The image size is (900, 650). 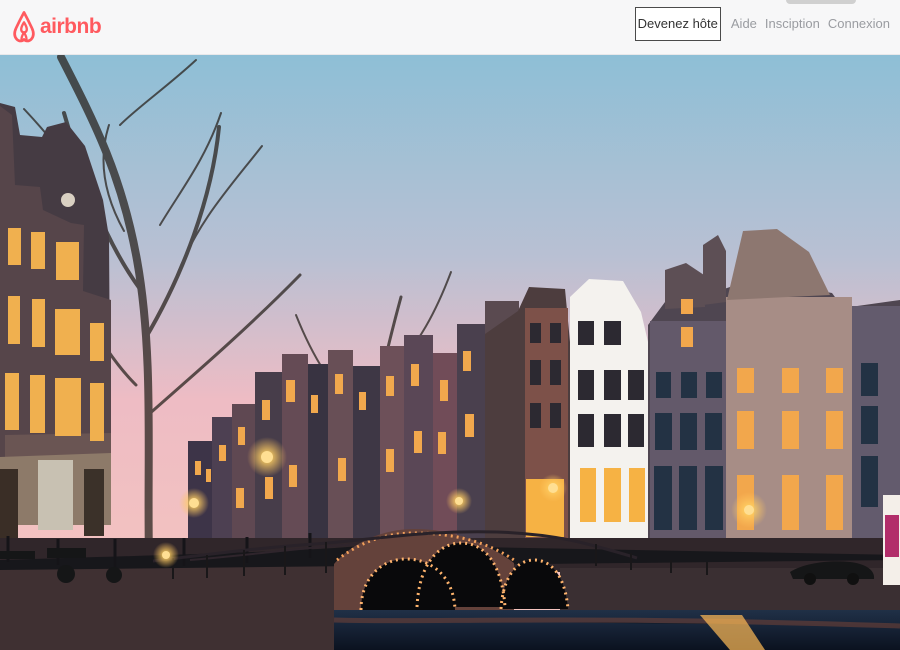 I want to click on become-host-button: Devenez hôte, so click(x=677, y=24).